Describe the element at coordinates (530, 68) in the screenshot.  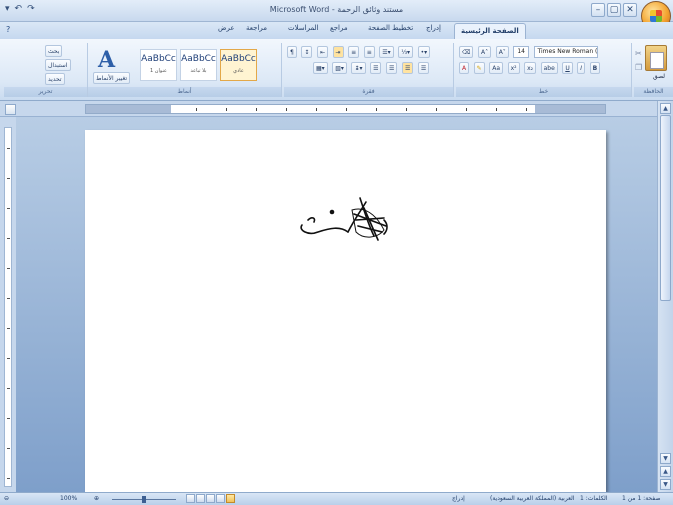
I see `subscript-icon: x₂` at that location.